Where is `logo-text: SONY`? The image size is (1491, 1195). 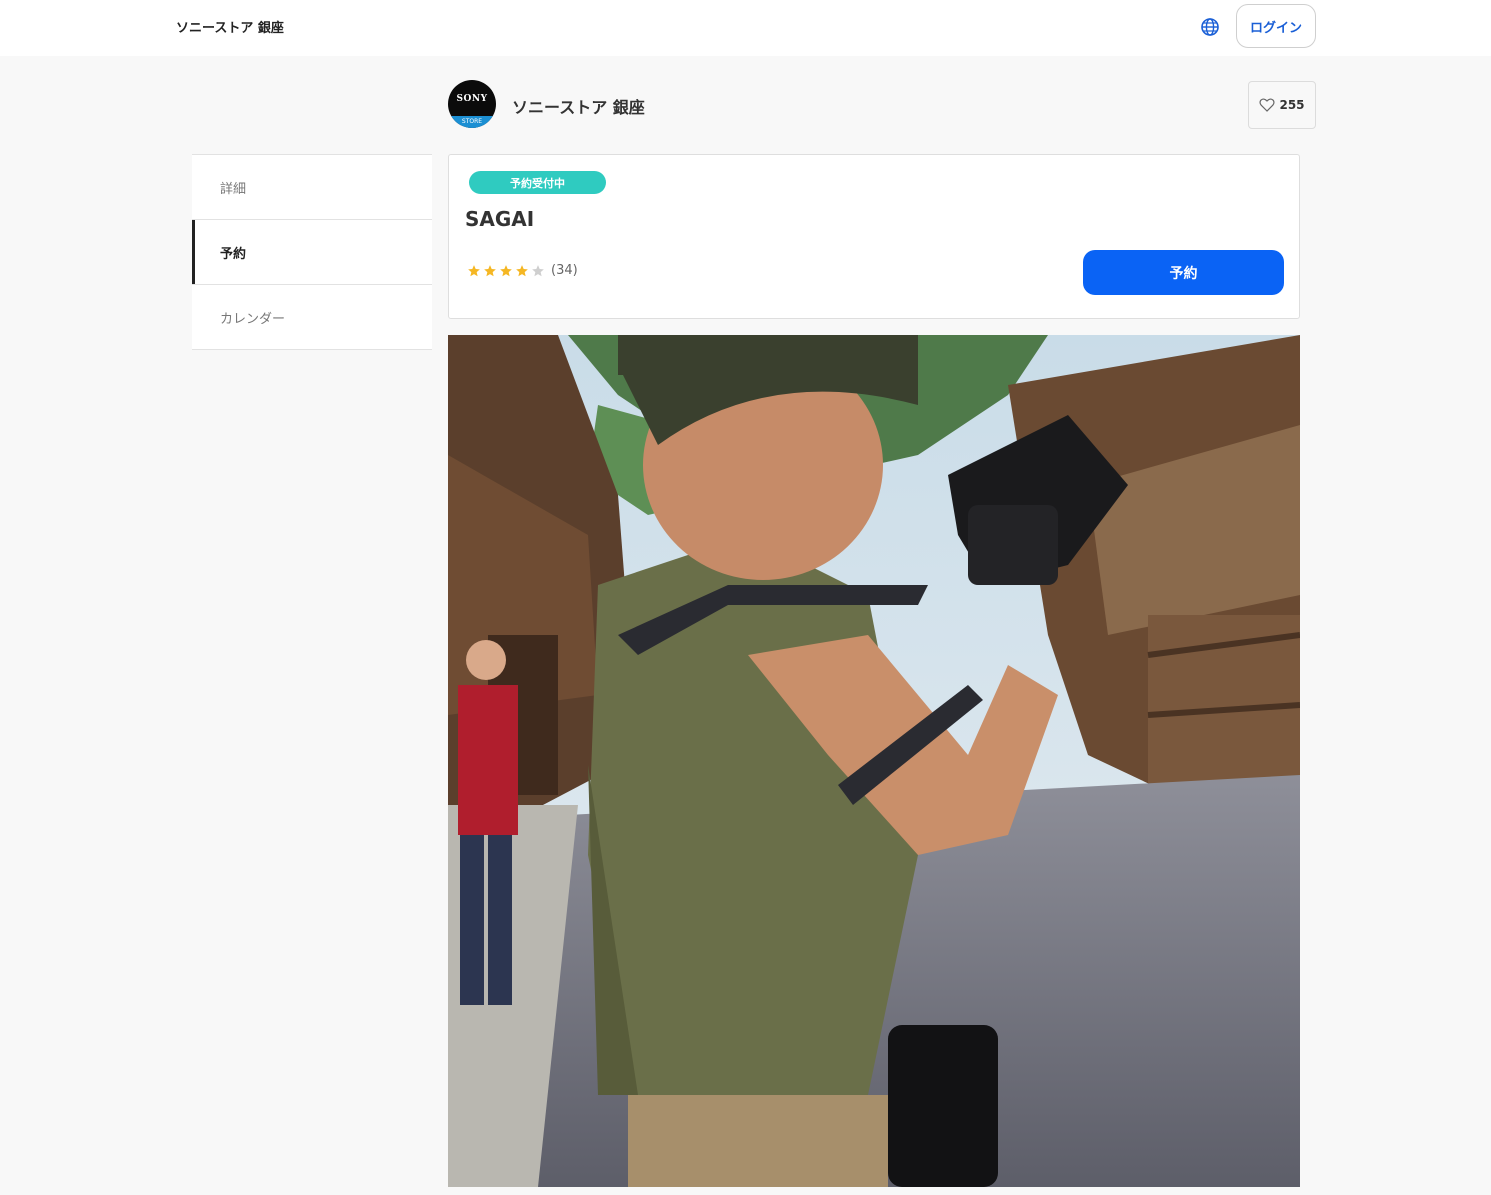
logo-text: SONY is located at coordinates (472, 99).